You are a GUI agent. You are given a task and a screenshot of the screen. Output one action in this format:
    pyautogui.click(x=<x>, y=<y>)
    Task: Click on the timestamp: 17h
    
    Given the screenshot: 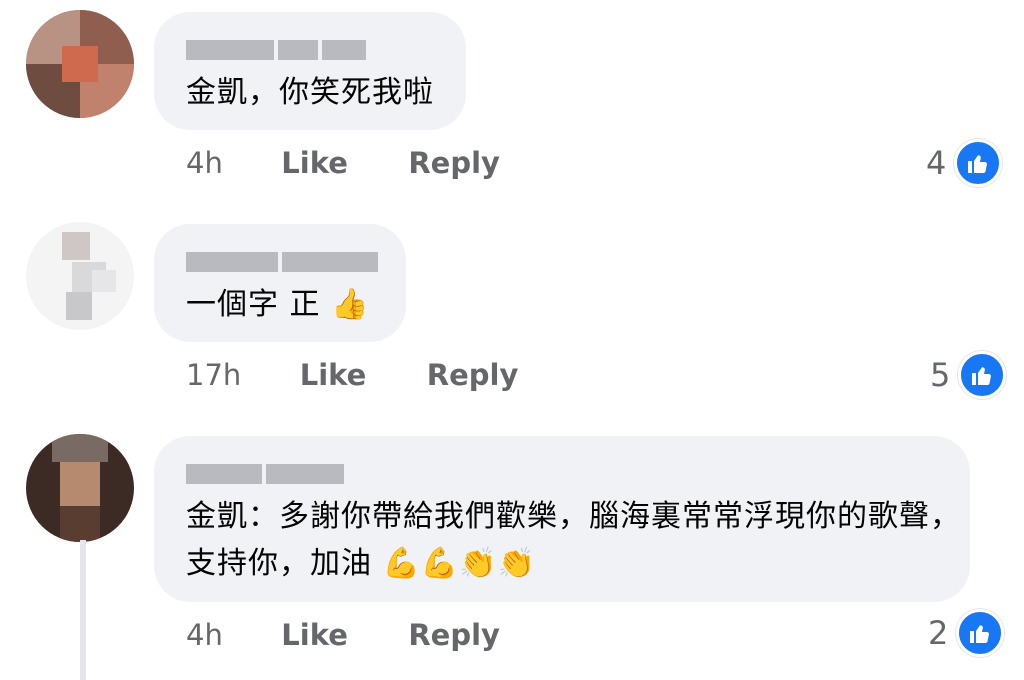 What is the action you would take?
    pyautogui.click(x=213, y=375)
    